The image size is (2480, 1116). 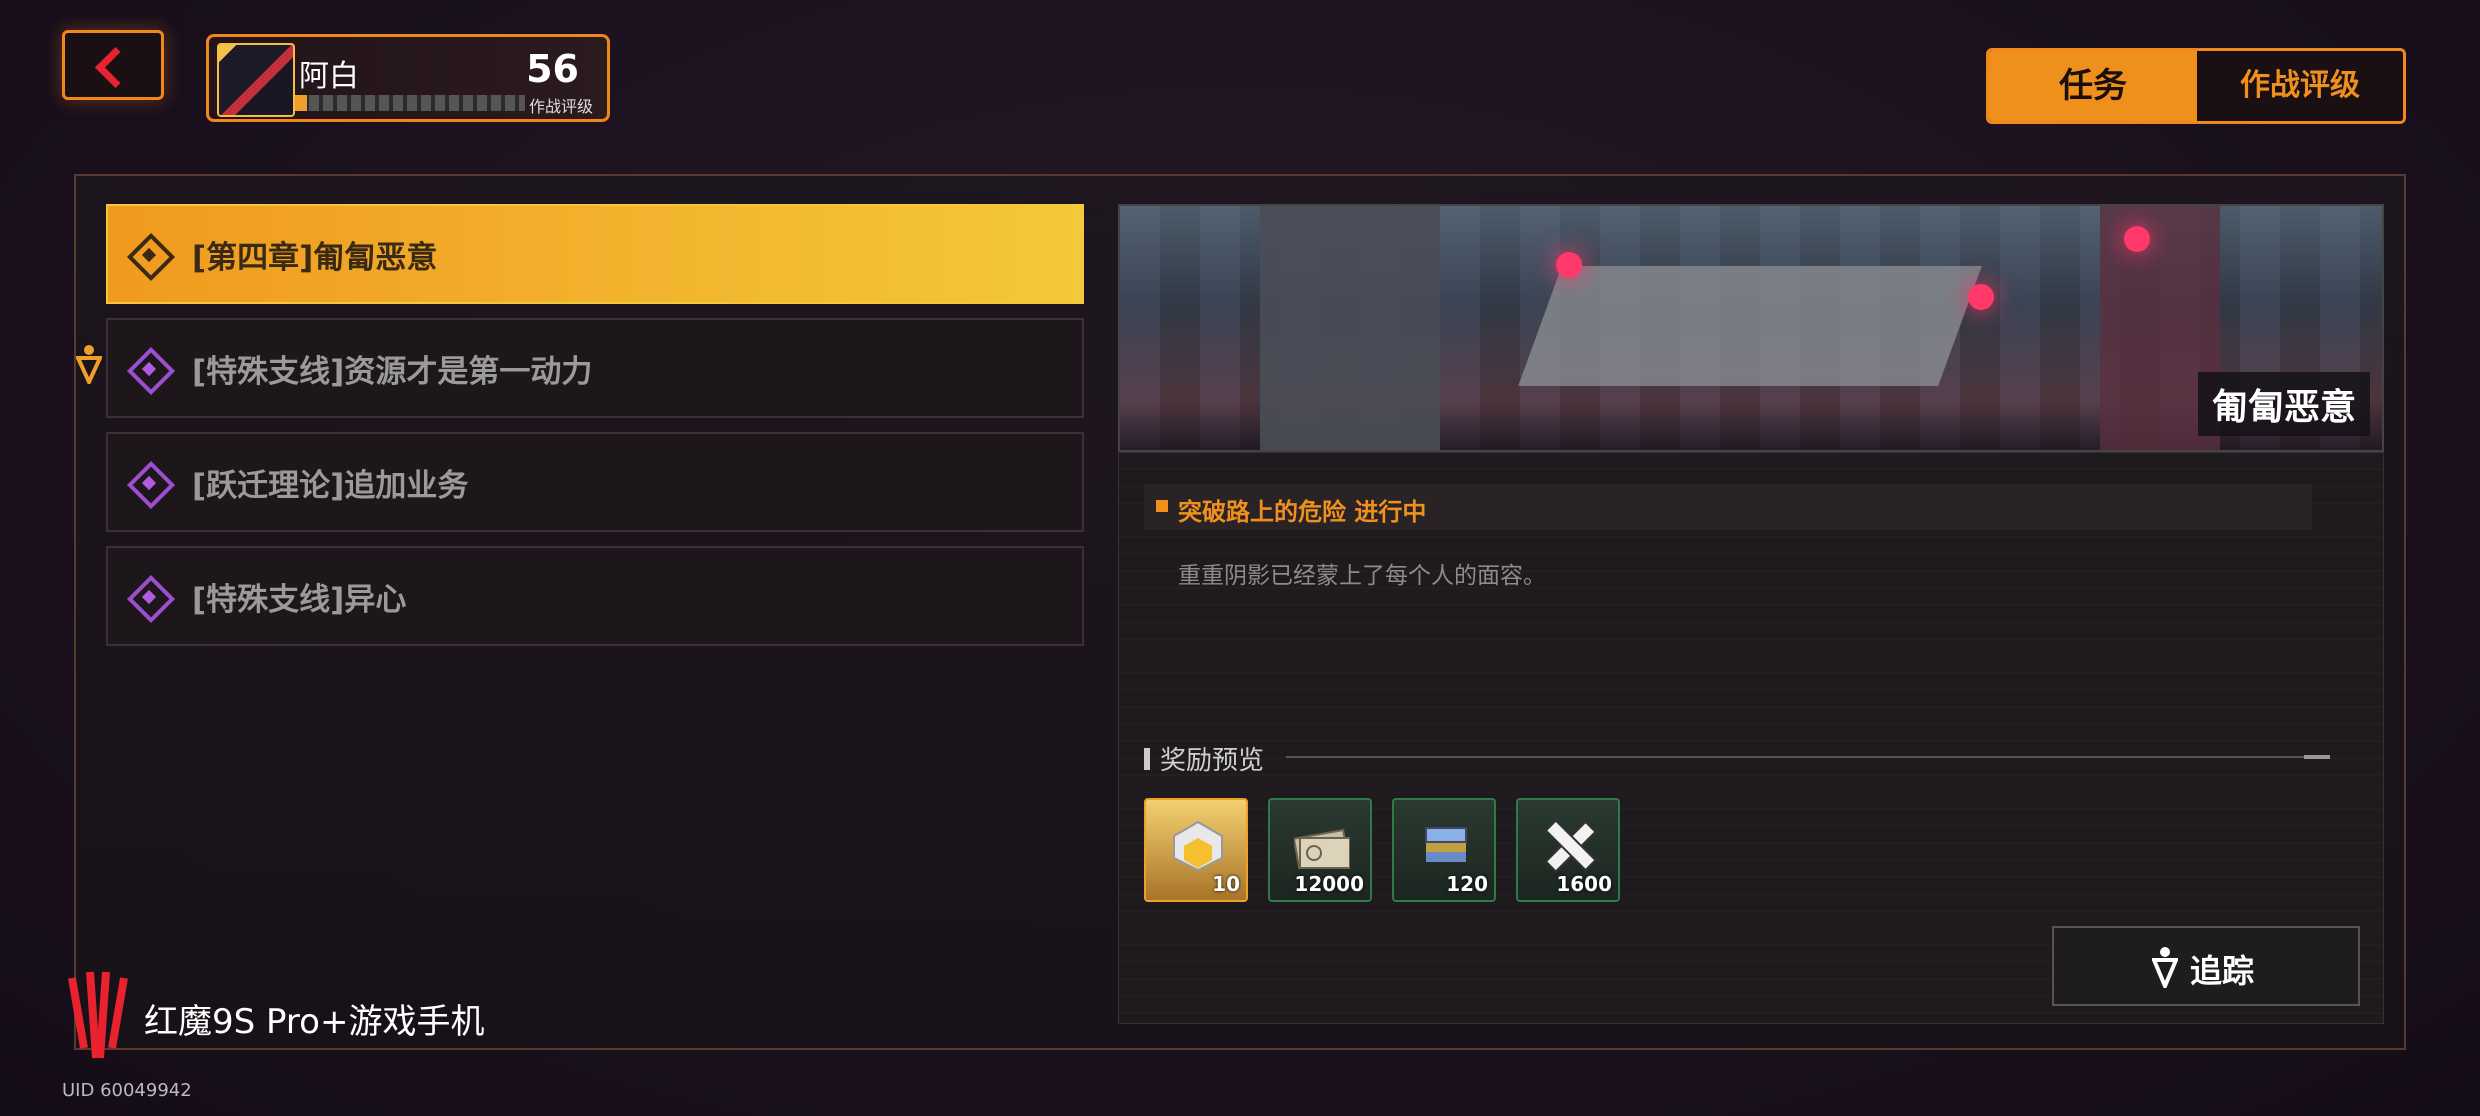 What do you see at coordinates (1226, 884) in the screenshot?
I see `reward-quantity: 10` at bounding box center [1226, 884].